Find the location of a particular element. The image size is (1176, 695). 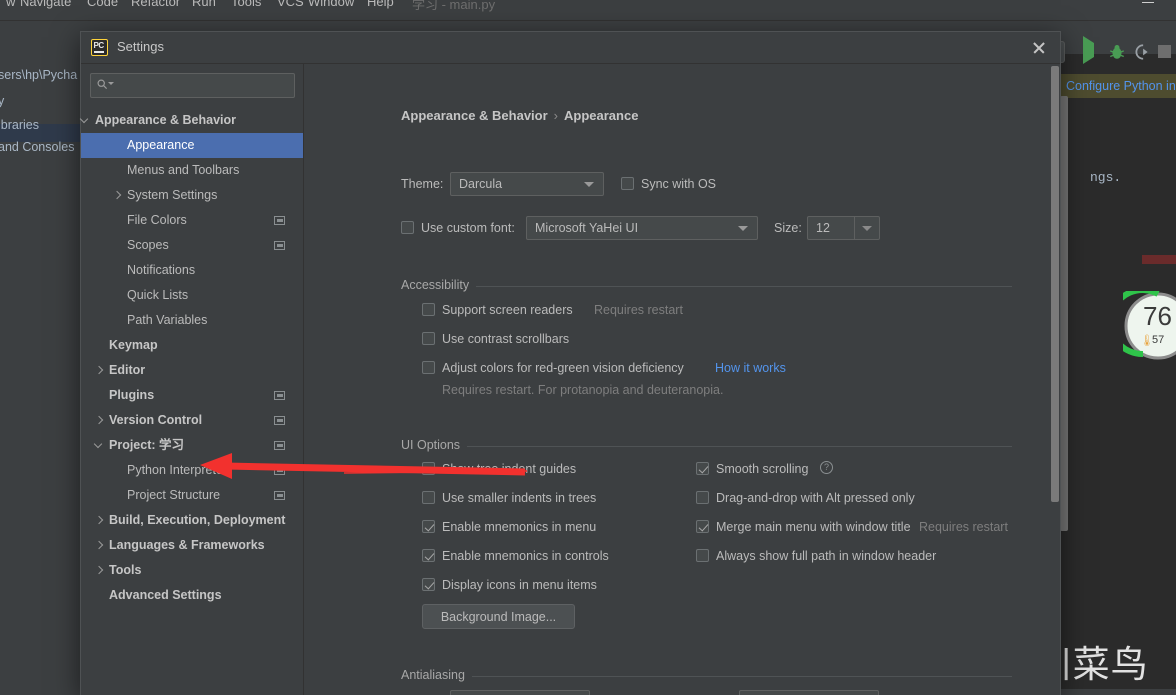

sidebar-item-advanced-settings: Advanced Settings is located at coordinates (192, 595).